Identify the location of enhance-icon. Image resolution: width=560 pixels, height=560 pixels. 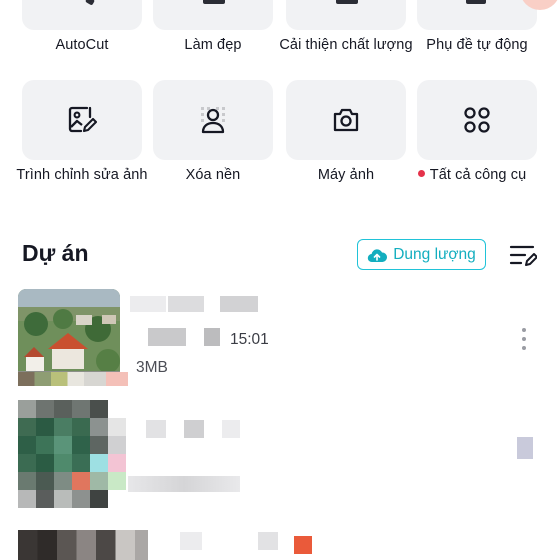
(347, 2).